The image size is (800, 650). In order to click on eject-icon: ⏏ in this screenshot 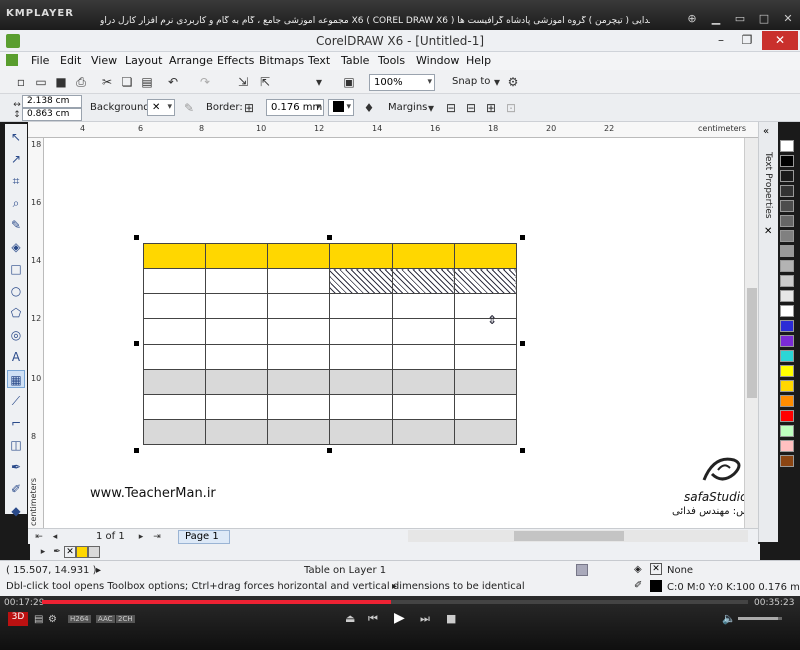, I will do `click(350, 618)`.